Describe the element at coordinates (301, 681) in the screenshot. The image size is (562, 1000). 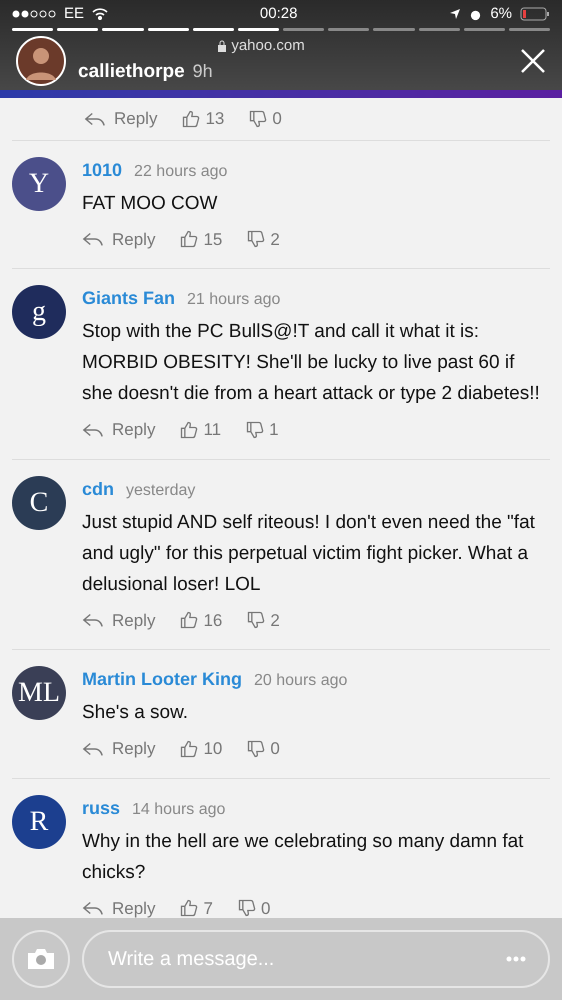
I see `comment-time: 20 hours ago` at that location.